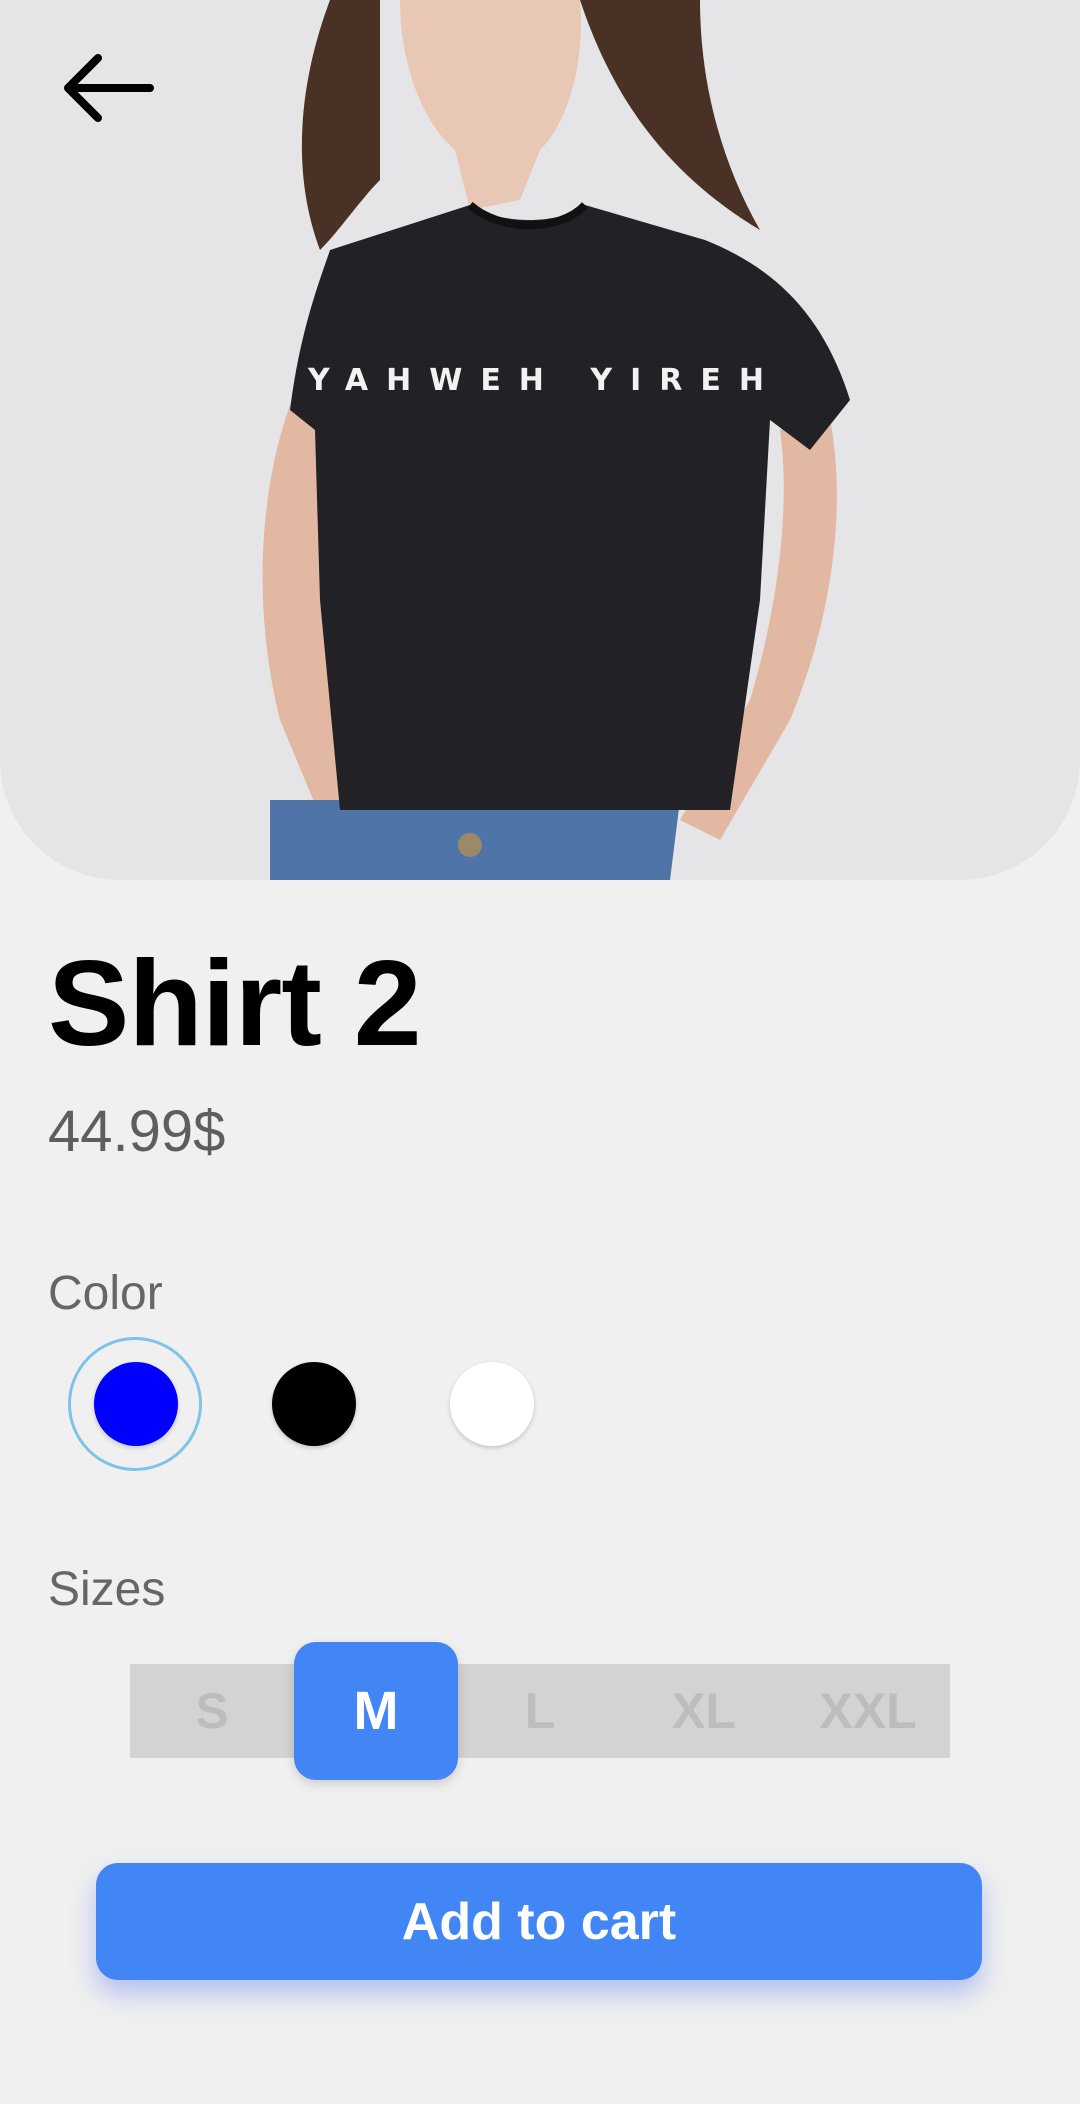 The height and width of the screenshot is (2104, 1080). I want to click on size-option-xxl: XXL, so click(868, 1711).